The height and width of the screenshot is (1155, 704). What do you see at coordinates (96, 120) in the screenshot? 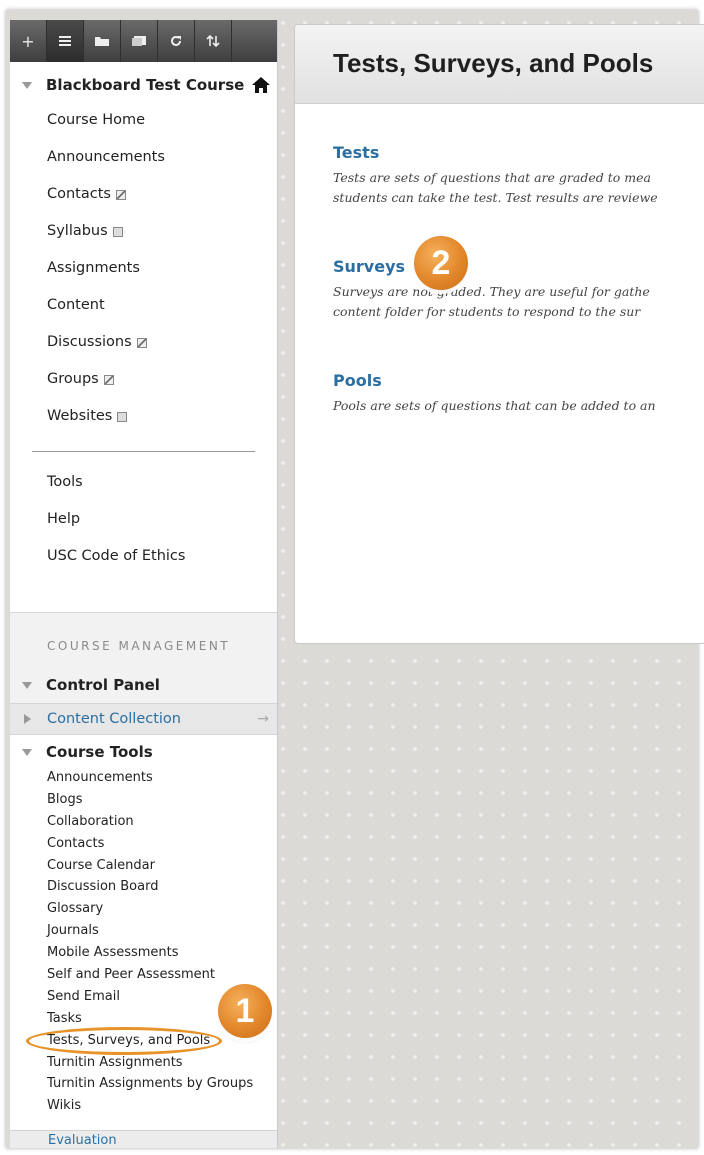
I see `menu-item-label: Course Home` at bounding box center [96, 120].